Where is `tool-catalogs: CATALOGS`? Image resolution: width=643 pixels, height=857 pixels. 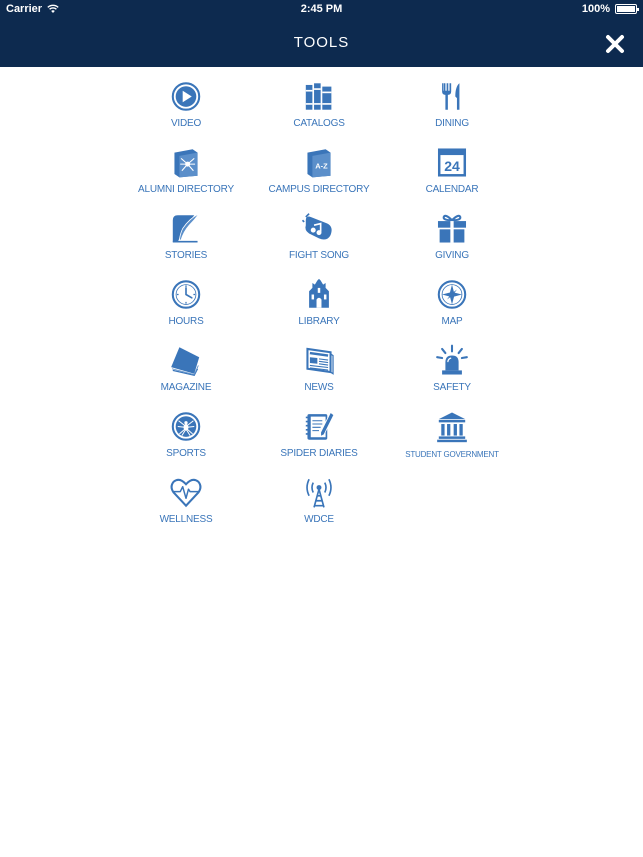 tool-catalogs: CATALOGS is located at coordinates (319, 98).